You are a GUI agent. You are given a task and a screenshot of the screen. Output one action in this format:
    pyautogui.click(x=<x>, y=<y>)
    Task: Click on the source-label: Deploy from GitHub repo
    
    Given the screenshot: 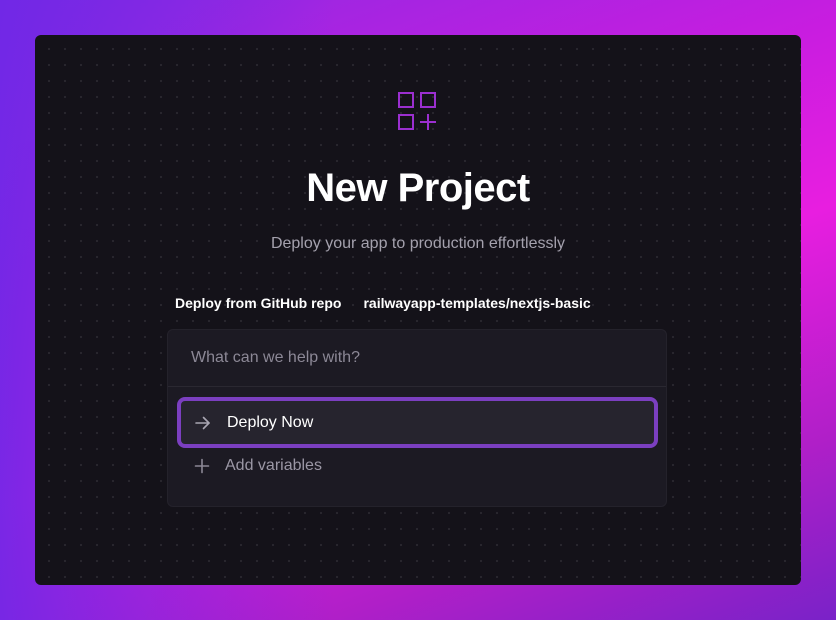 What is the action you would take?
    pyautogui.click(x=258, y=303)
    